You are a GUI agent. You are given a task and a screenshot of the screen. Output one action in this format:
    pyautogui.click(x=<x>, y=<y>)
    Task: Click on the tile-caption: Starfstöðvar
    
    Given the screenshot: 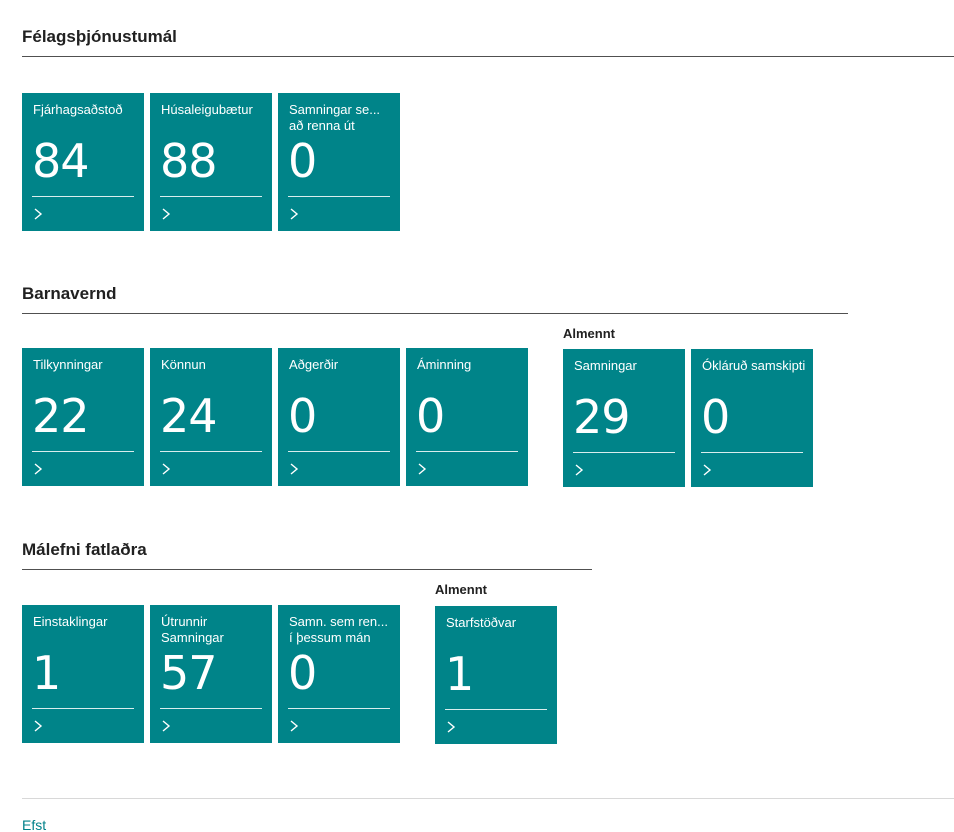 What is the action you would take?
    pyautogui.click(x=481, y=622)
    